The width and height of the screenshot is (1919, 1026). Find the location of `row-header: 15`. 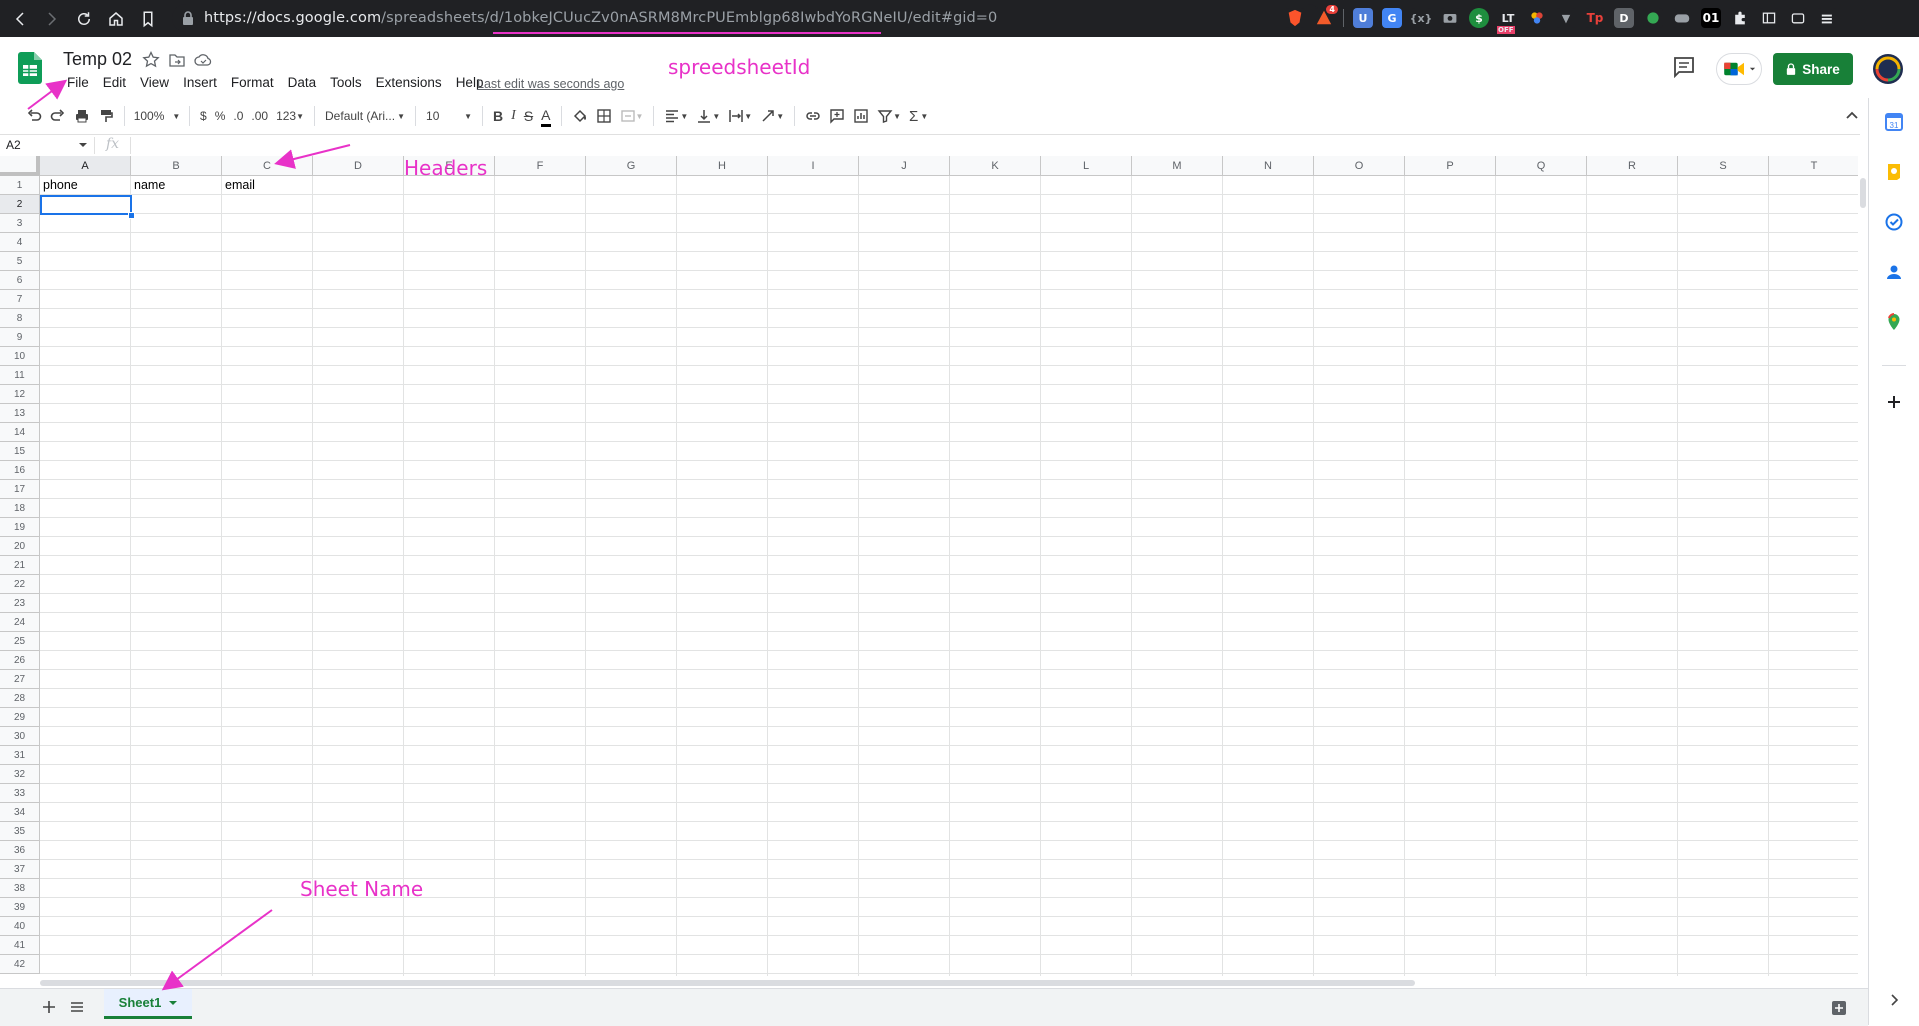

row-header: 15 is located at coordinates (20, 451).